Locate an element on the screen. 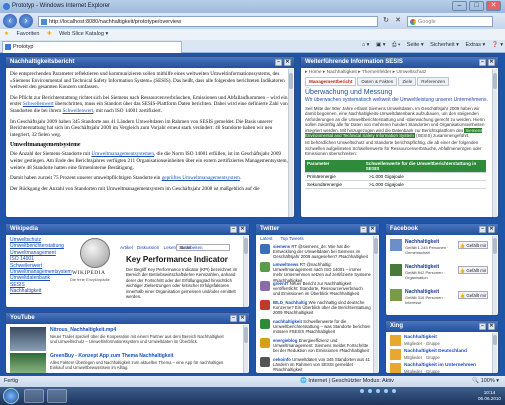 This screenshot has height=405, width=505. volume-icon is located at coordinates (394, 391).